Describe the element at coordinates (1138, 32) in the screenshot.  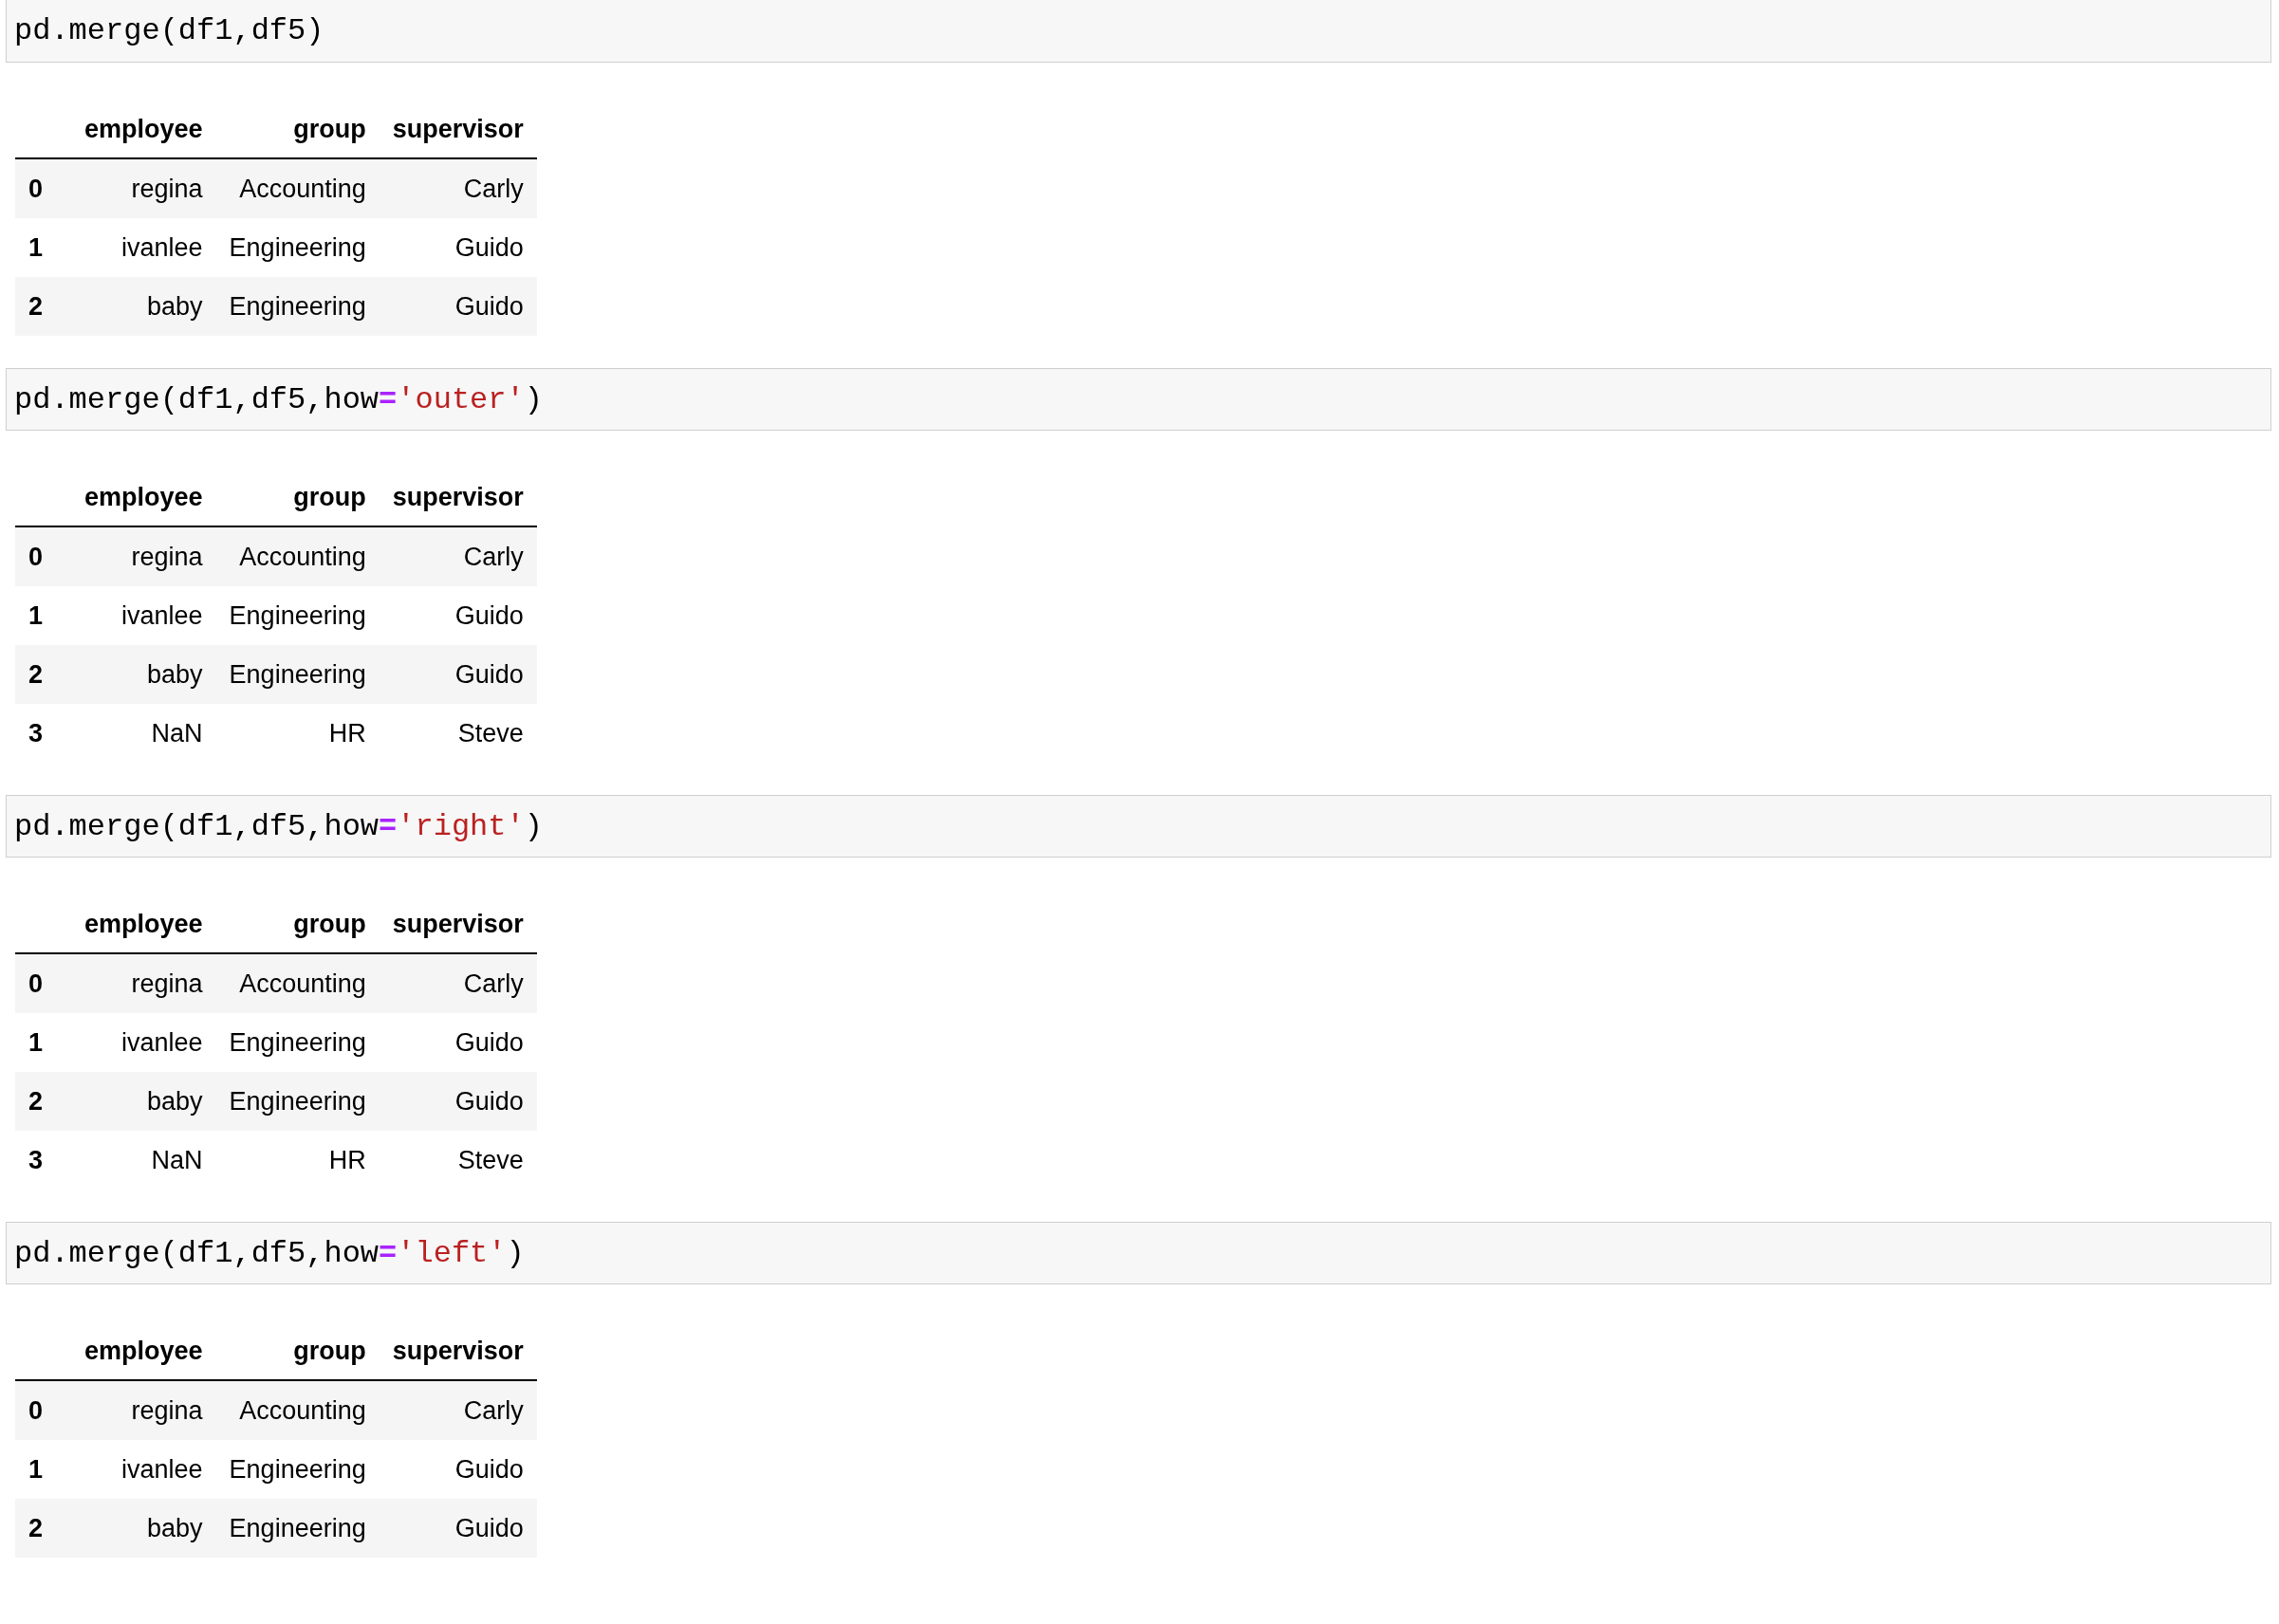
I see `code-cell: pd.merge(df1,df5)` at that location.